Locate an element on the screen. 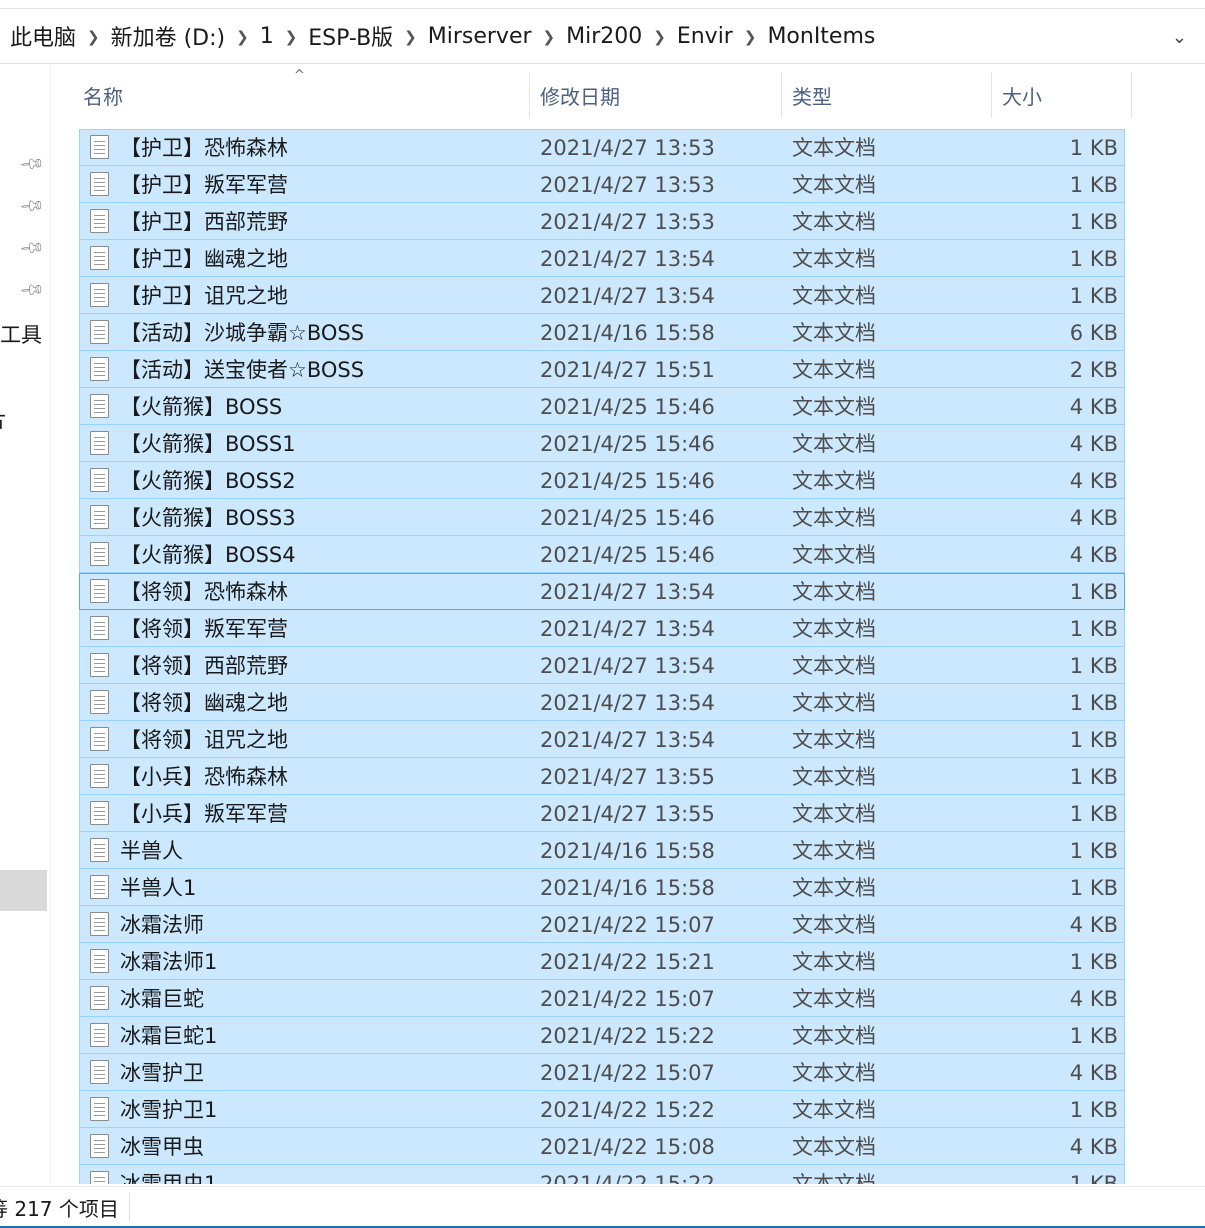  file-row: 【护卫】叛军军营 2021/4/27 13:53 文本文档 1 KB is located at coordinates (602, 184).